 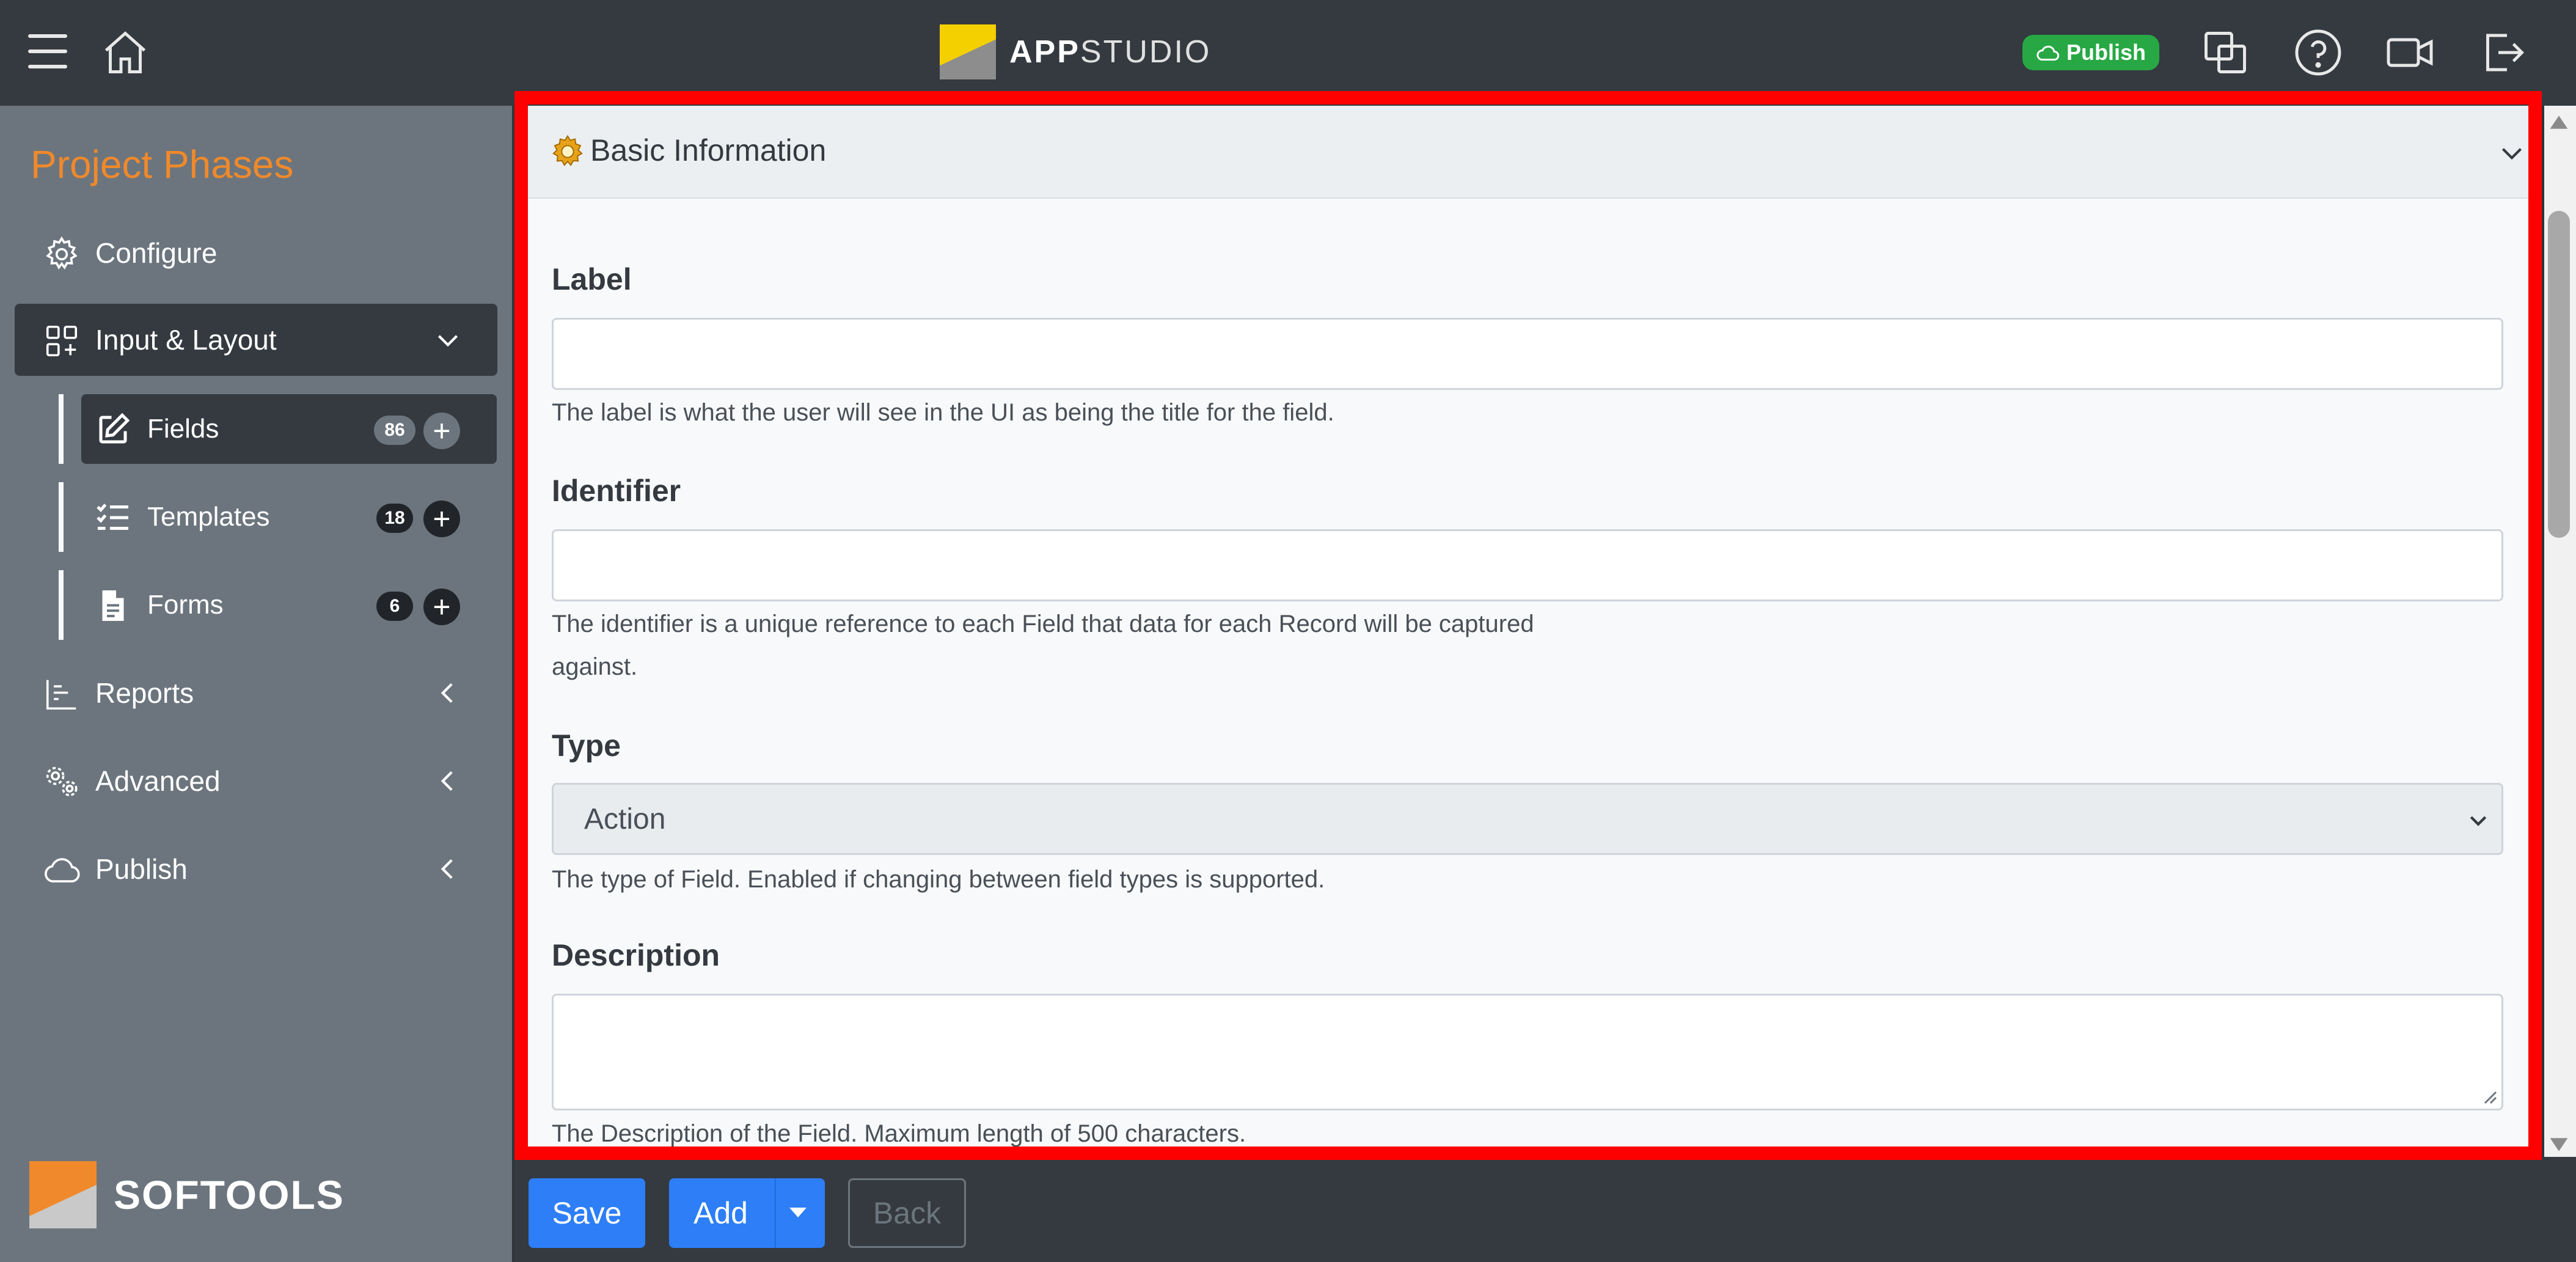 I want to click on label-input, so click(x=1527, y=354).